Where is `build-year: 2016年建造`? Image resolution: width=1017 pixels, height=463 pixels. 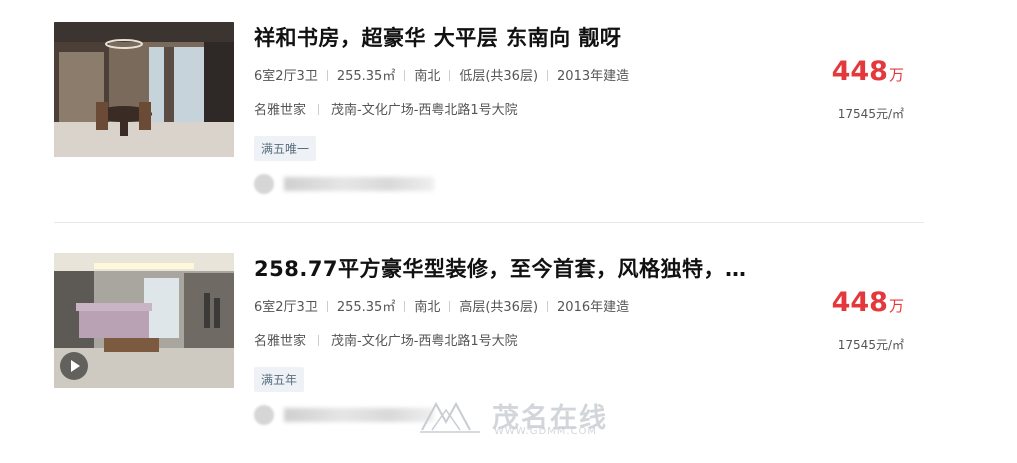 build-year: 2016年建造 is located at coordinates (593, 307).